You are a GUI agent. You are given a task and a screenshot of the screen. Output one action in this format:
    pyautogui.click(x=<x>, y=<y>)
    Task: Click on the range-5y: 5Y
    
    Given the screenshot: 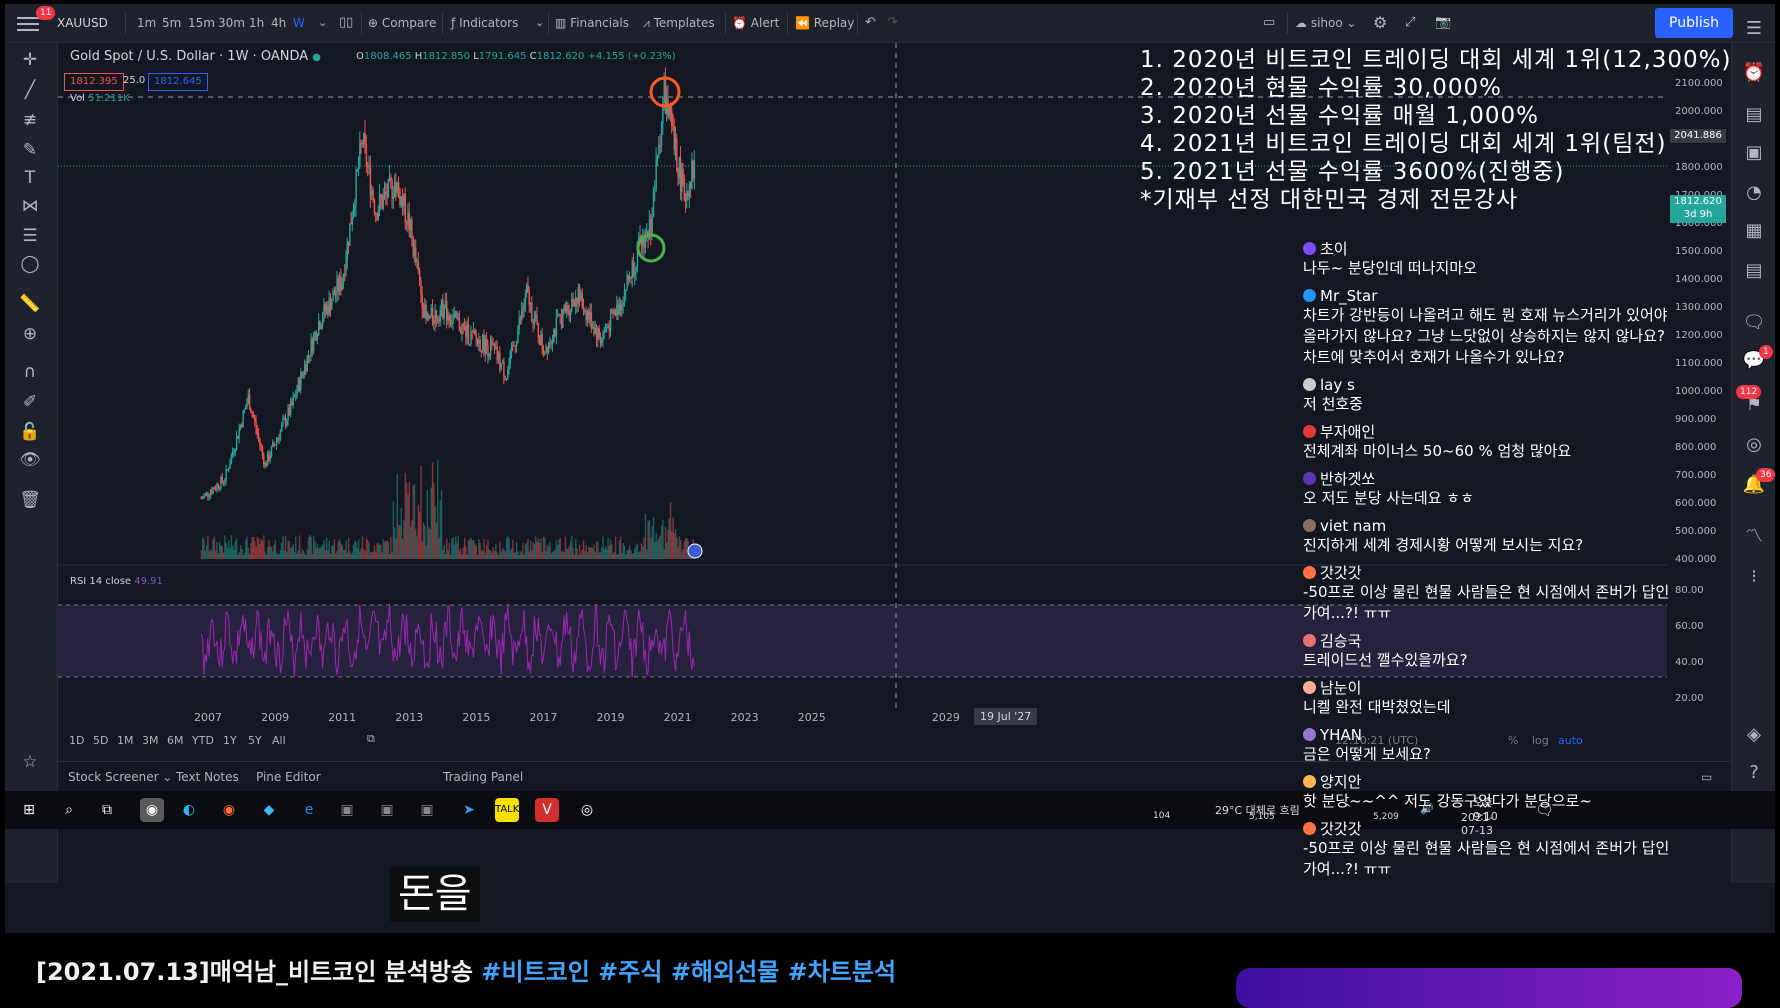 What is the action you would take?
    pyautogui.click(x=255, y=740)
    